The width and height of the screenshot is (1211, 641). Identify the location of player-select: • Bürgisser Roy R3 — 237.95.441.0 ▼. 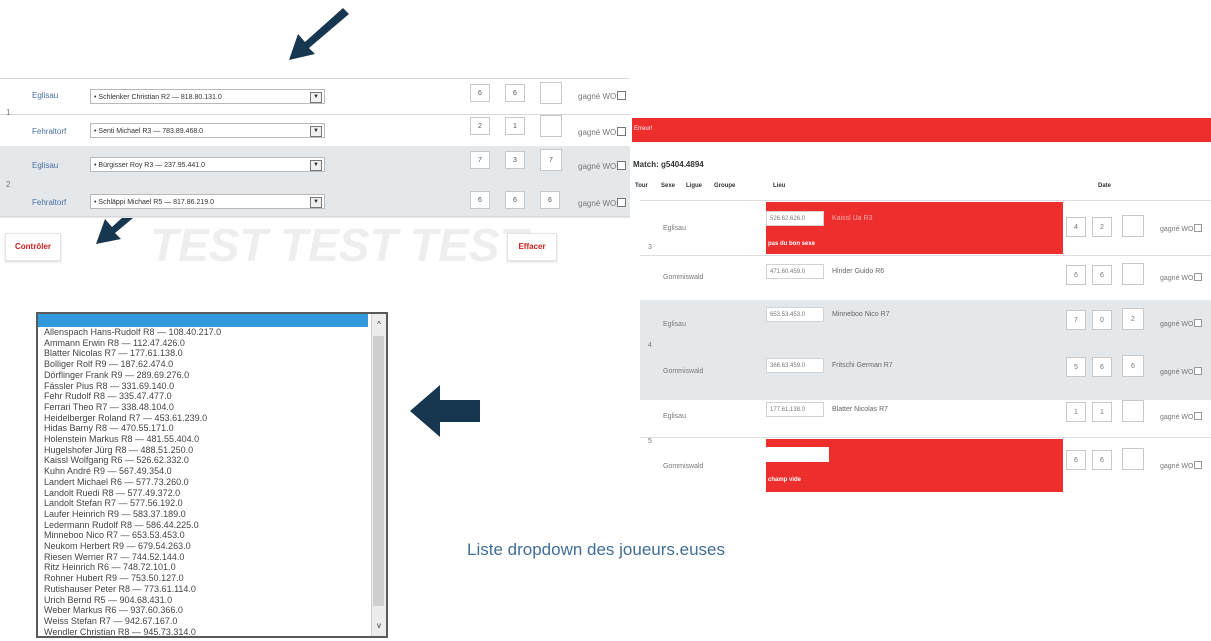
(207, 164).